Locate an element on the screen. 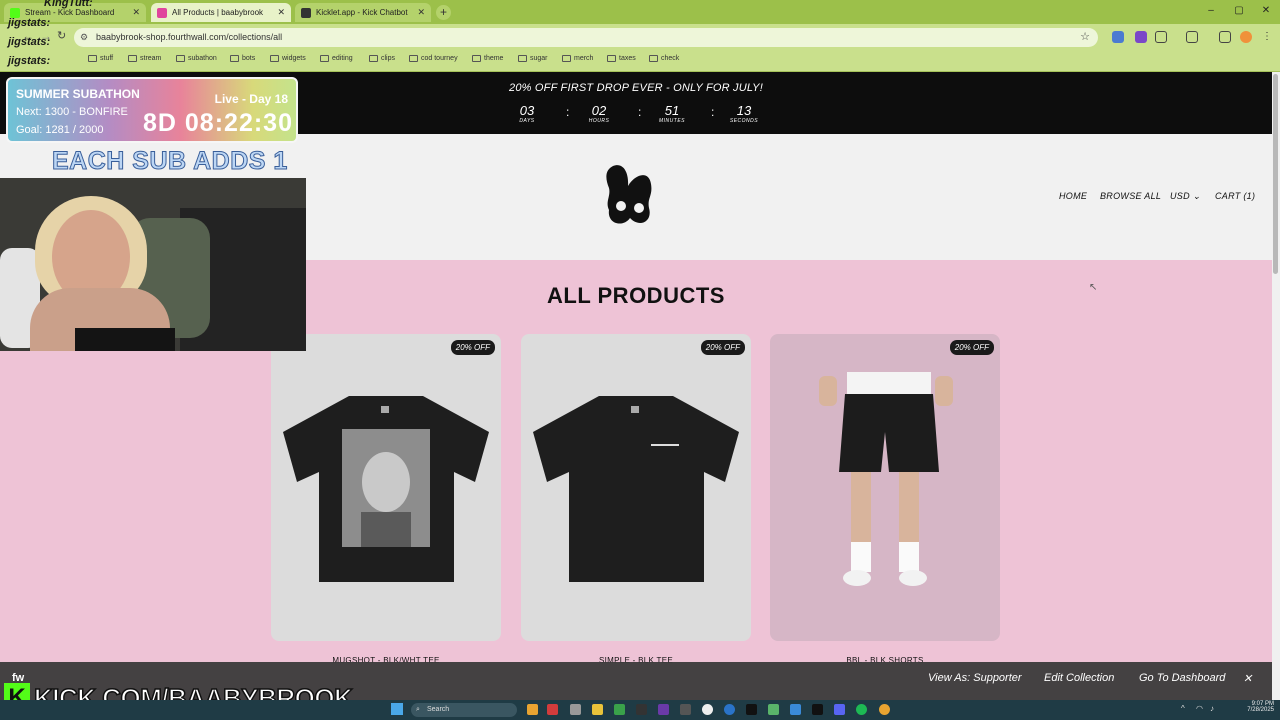  spotify-icon is located at coordinates (861, 709).